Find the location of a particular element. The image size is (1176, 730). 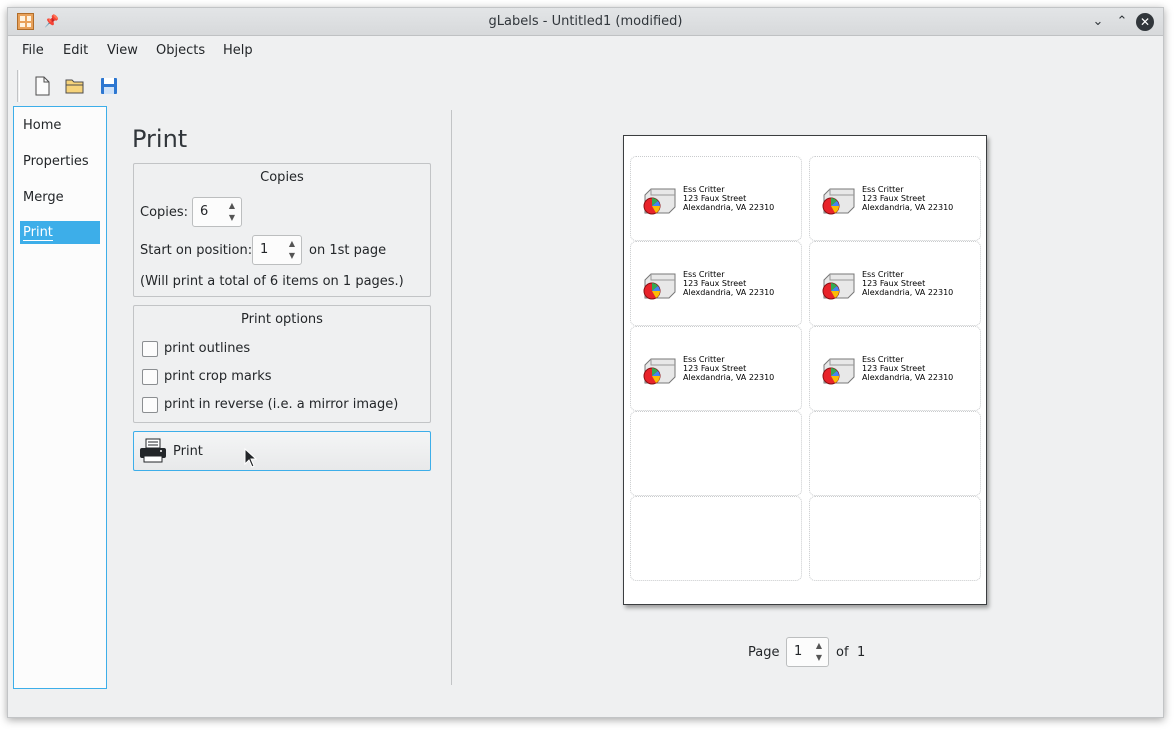

menu-file: File is located at coordinates (33, 50).